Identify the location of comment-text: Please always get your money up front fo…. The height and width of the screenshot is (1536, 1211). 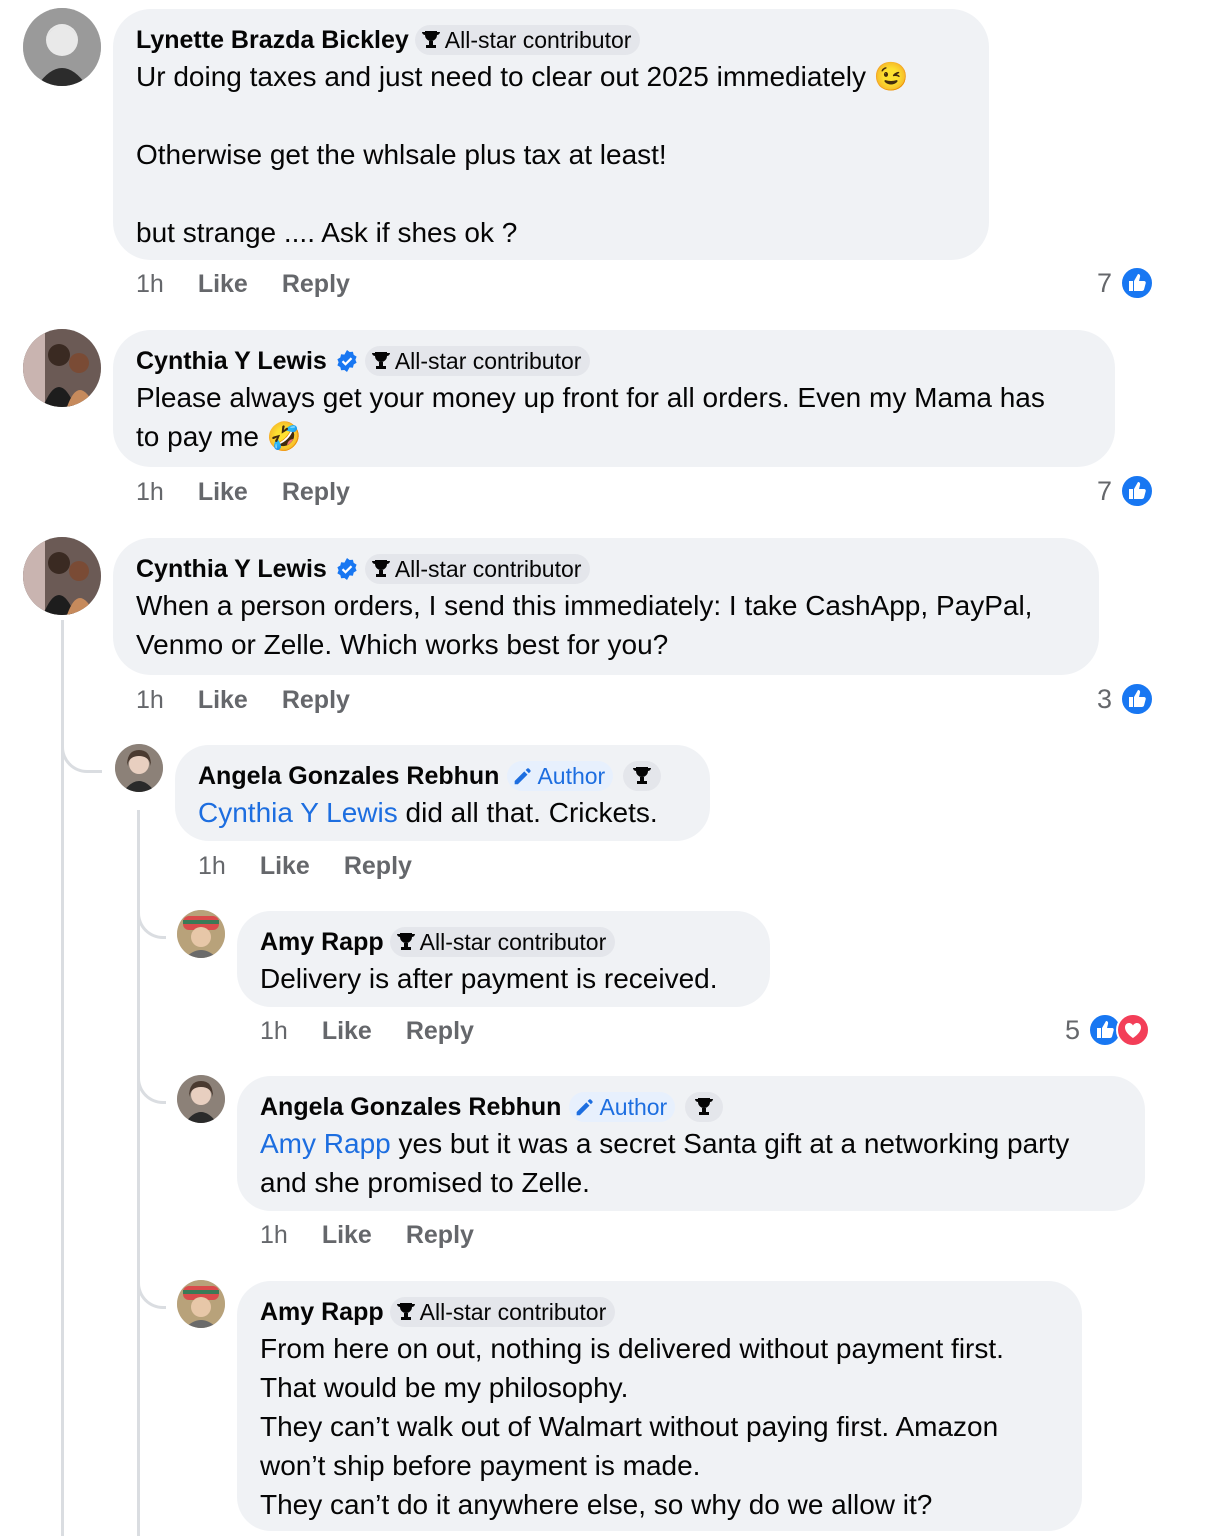
(590, 417).